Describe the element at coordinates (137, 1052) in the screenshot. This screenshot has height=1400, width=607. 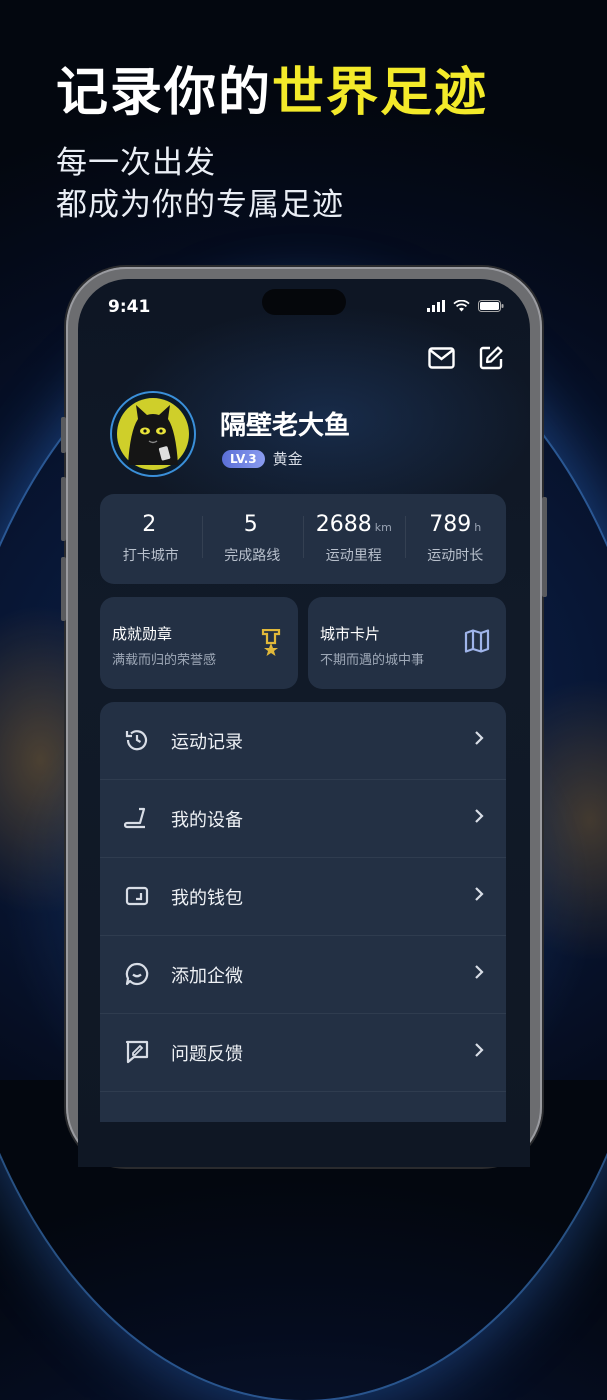
I see `feedback-icon` at that location.